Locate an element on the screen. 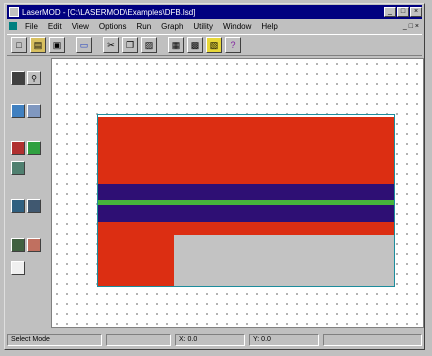  bias-tool-icon is located at coordinates (34, 245).